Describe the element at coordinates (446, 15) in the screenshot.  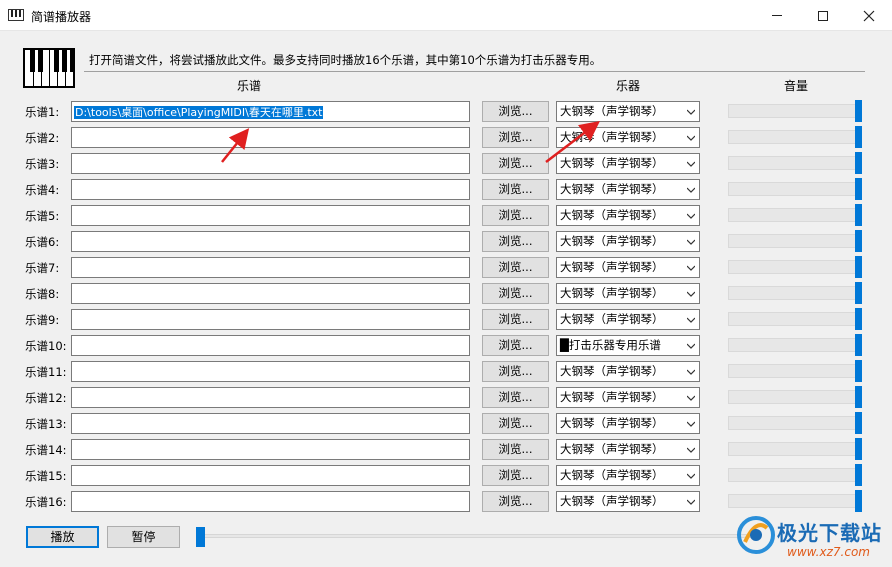
I see `title-bar: 简谱播放器` at that location.